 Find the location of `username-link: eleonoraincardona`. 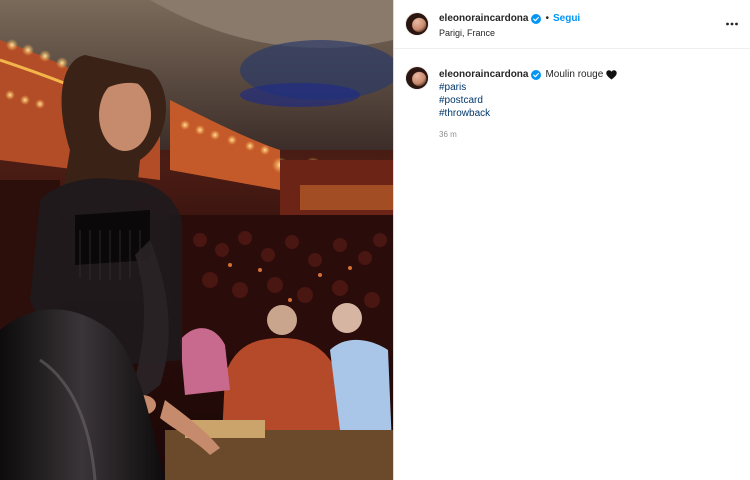

username-link: eleonoraincardona is located at coordinates (483, 18).